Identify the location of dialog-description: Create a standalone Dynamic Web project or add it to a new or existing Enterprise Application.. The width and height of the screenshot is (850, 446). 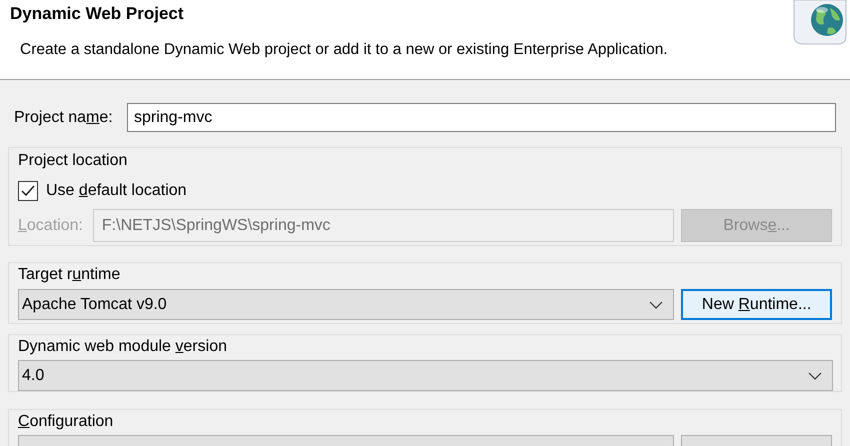
(344, 50).